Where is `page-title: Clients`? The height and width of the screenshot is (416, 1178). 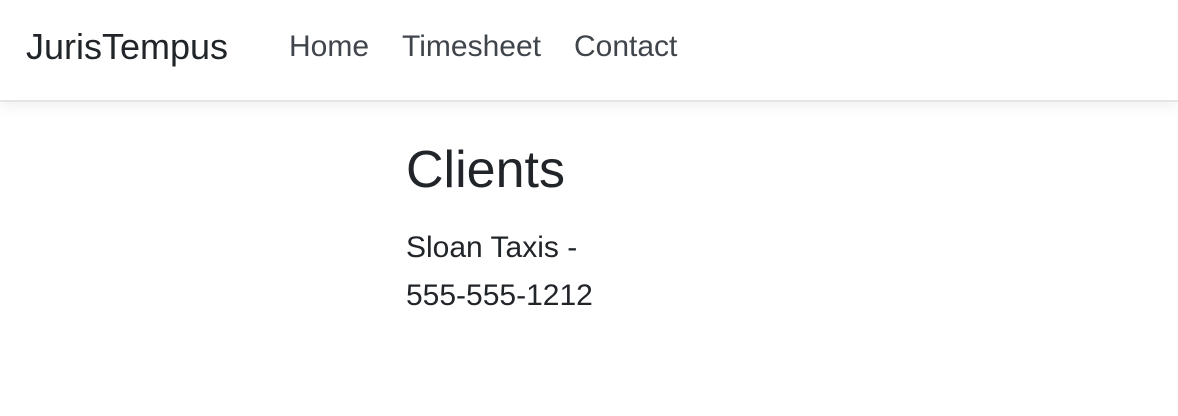 page-title: Clients is located at coordinates (485, 170).